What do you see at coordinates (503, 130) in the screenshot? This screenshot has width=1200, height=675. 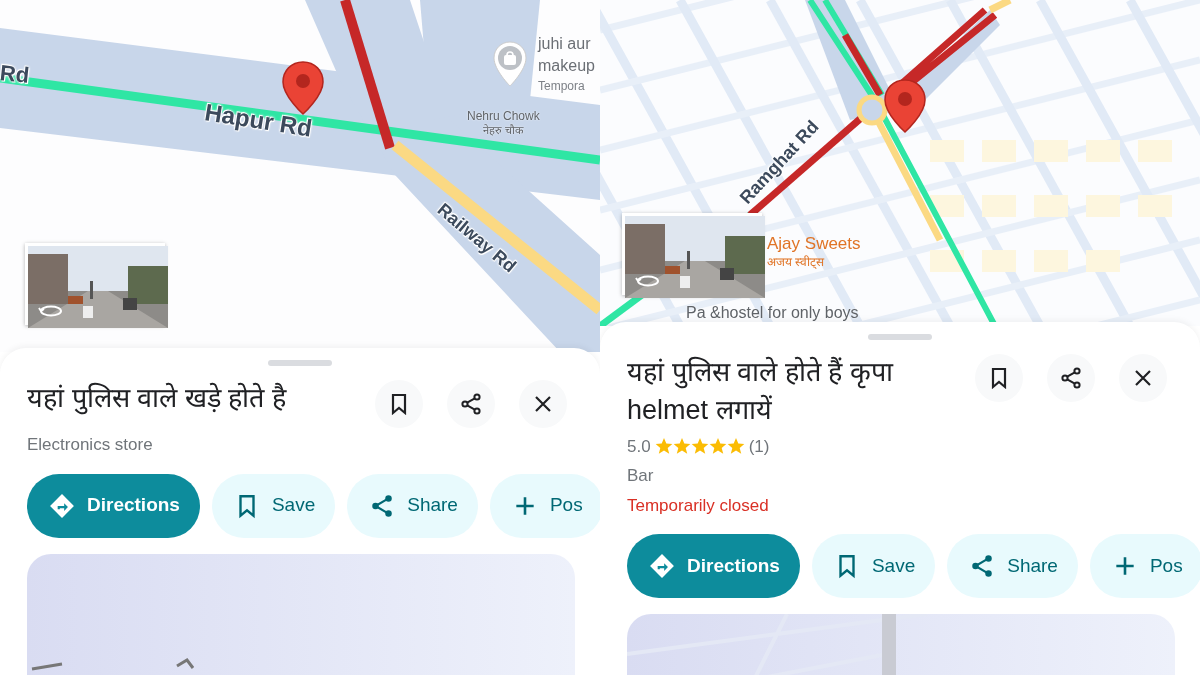 I see `area-label: नेहरु चौक` at bounding box center [503, 130].